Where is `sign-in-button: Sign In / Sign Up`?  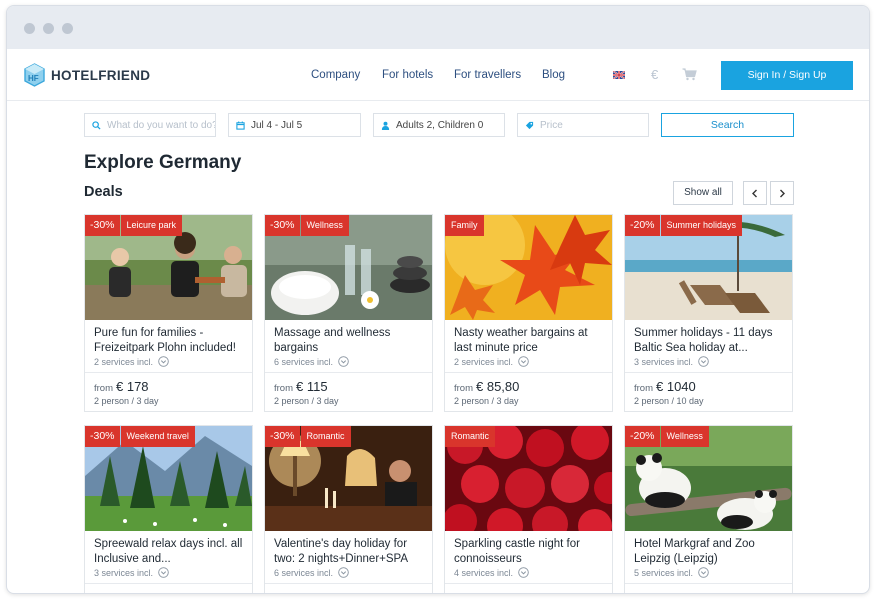 sign-in-button: Sign In / Sign Up is located at coordinates (787, 75).